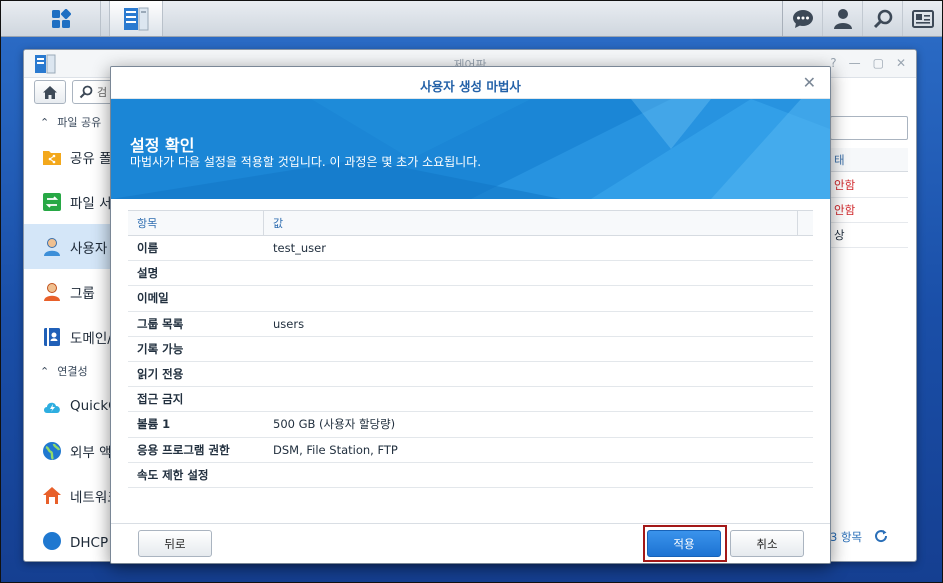 The height and width of the screenshot is (583, 943). I want to click on row-item-cell: 이름, so click(148, 248).